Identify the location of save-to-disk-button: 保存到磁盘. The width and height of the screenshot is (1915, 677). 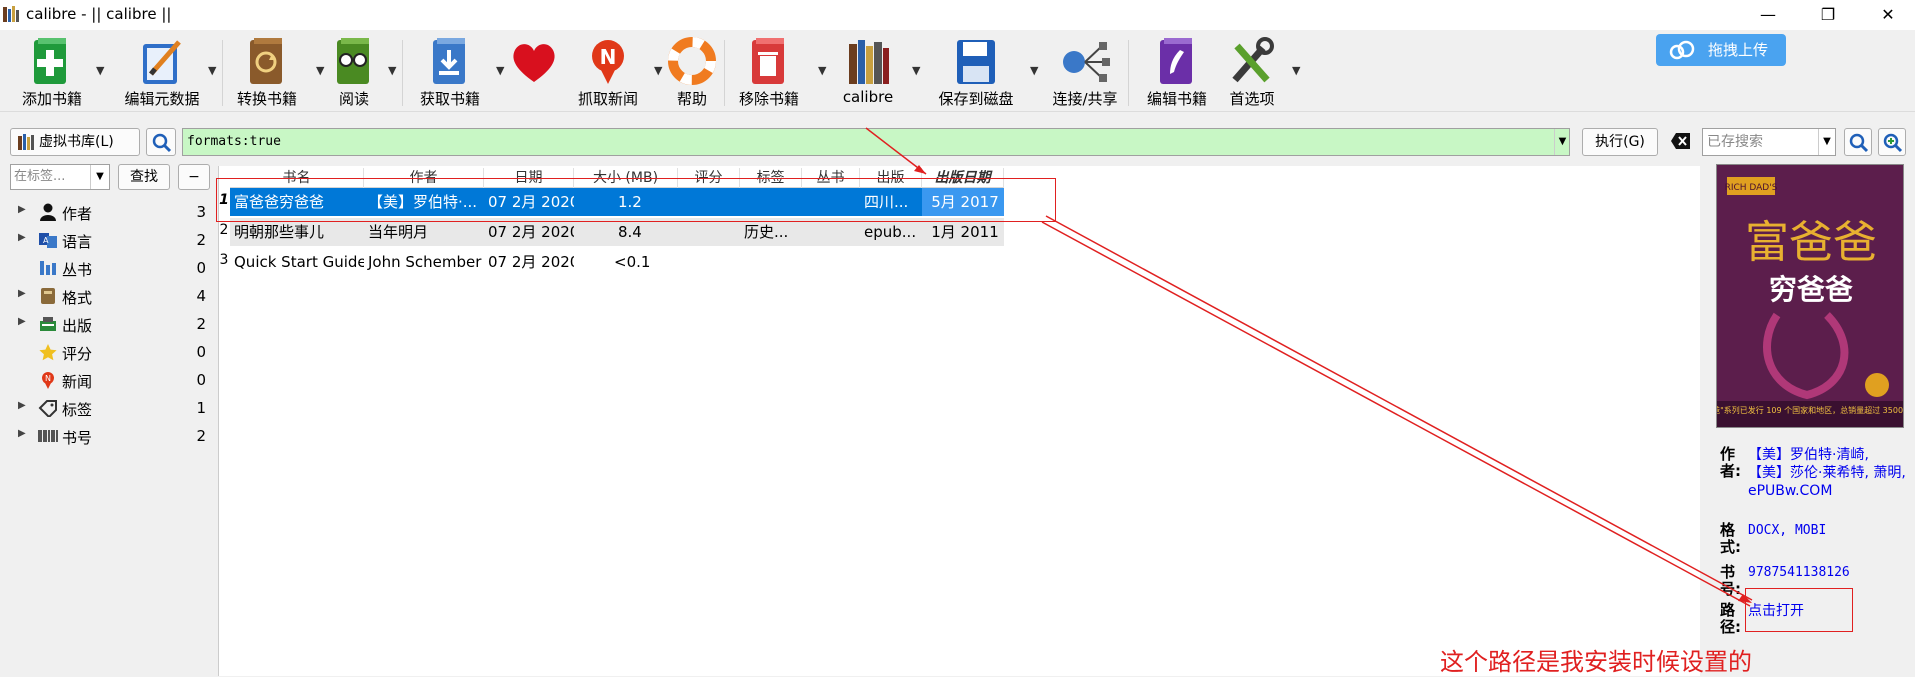
(976, 72).